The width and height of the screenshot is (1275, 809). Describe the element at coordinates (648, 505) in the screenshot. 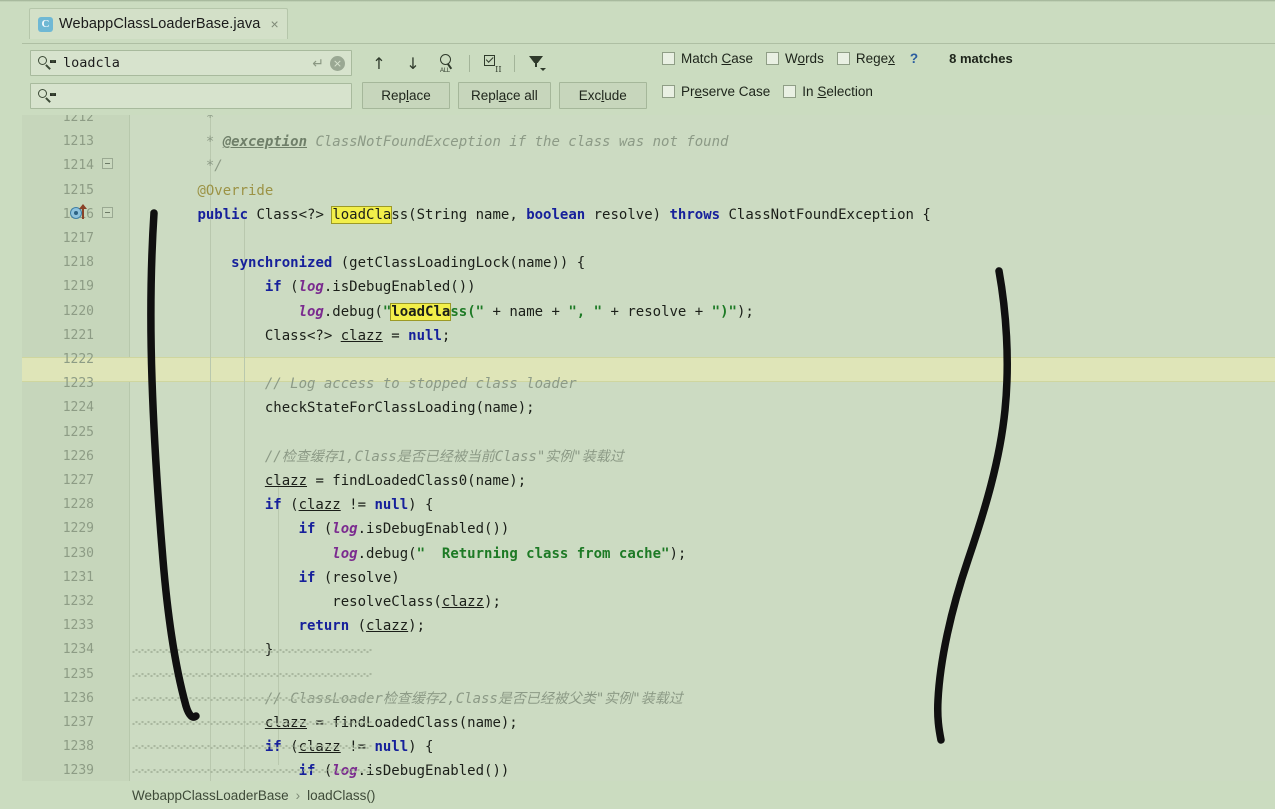

I see `code-line: 1228 if (clazz != null) {` at that location.